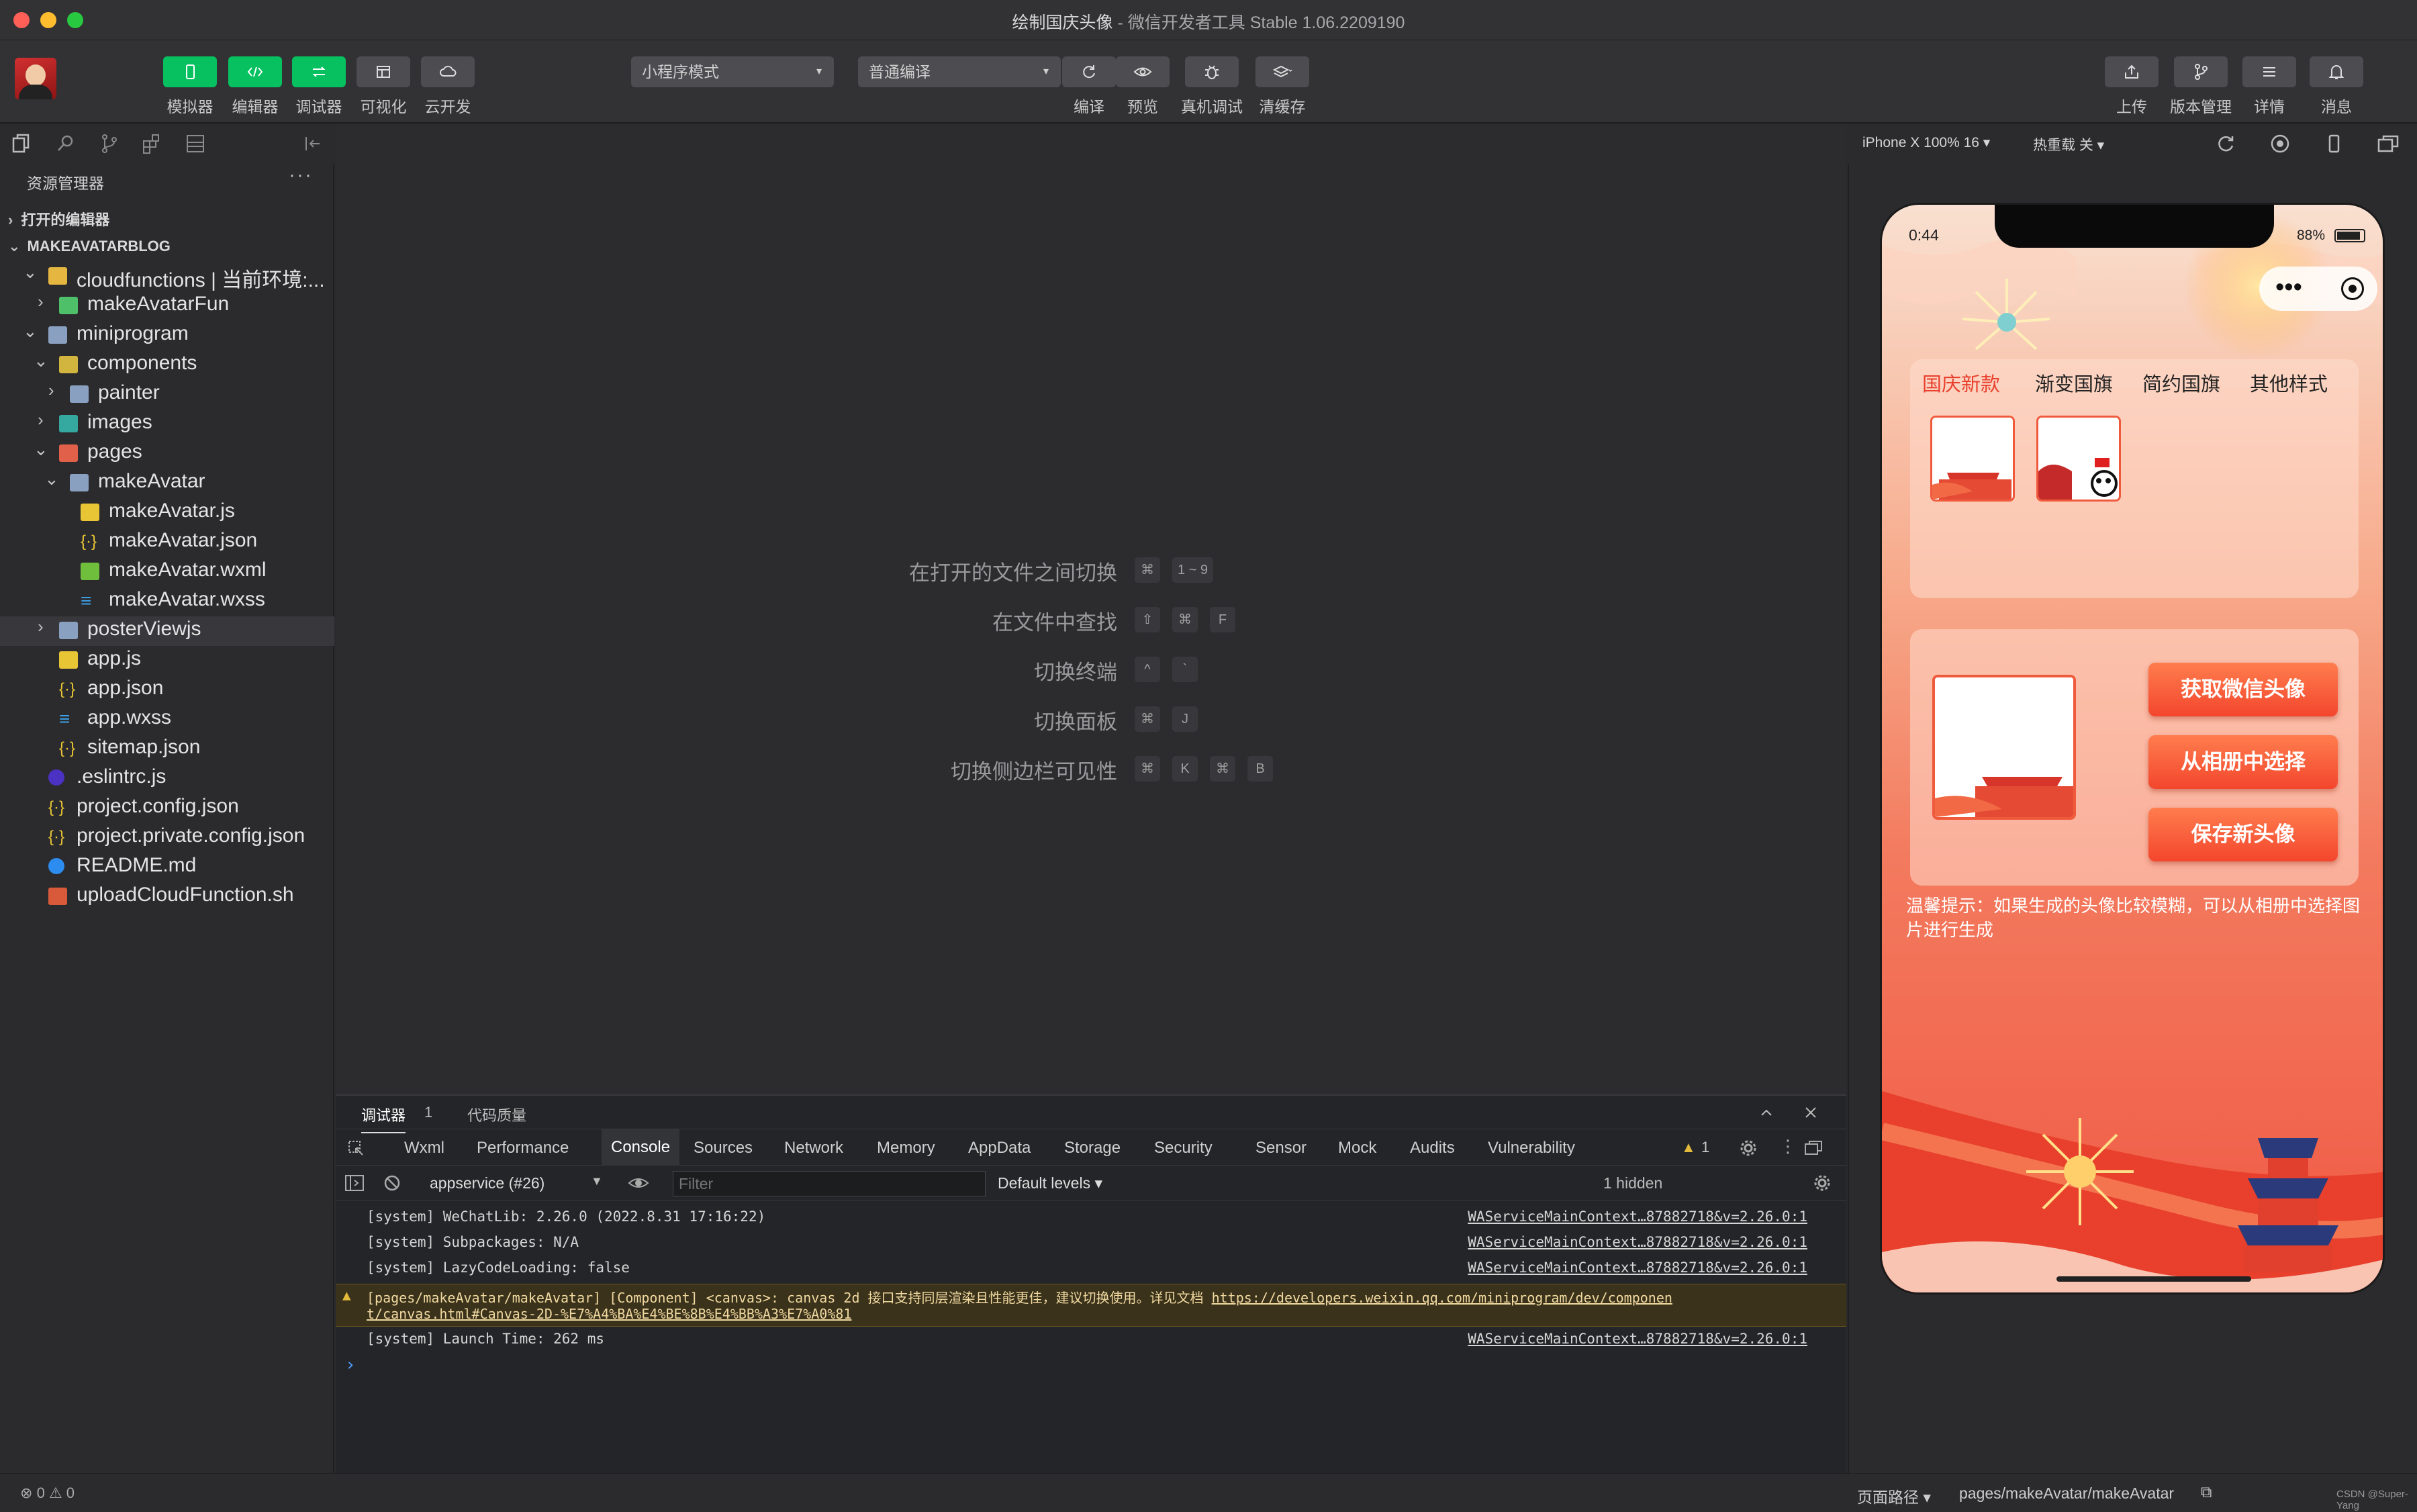 The width and height of the screenshot is (2417, 1512). What do you see at coordinates (1705, 1147) in the screenshot?
I see `warning-count: 1` at bounding box center [1705, 1147].